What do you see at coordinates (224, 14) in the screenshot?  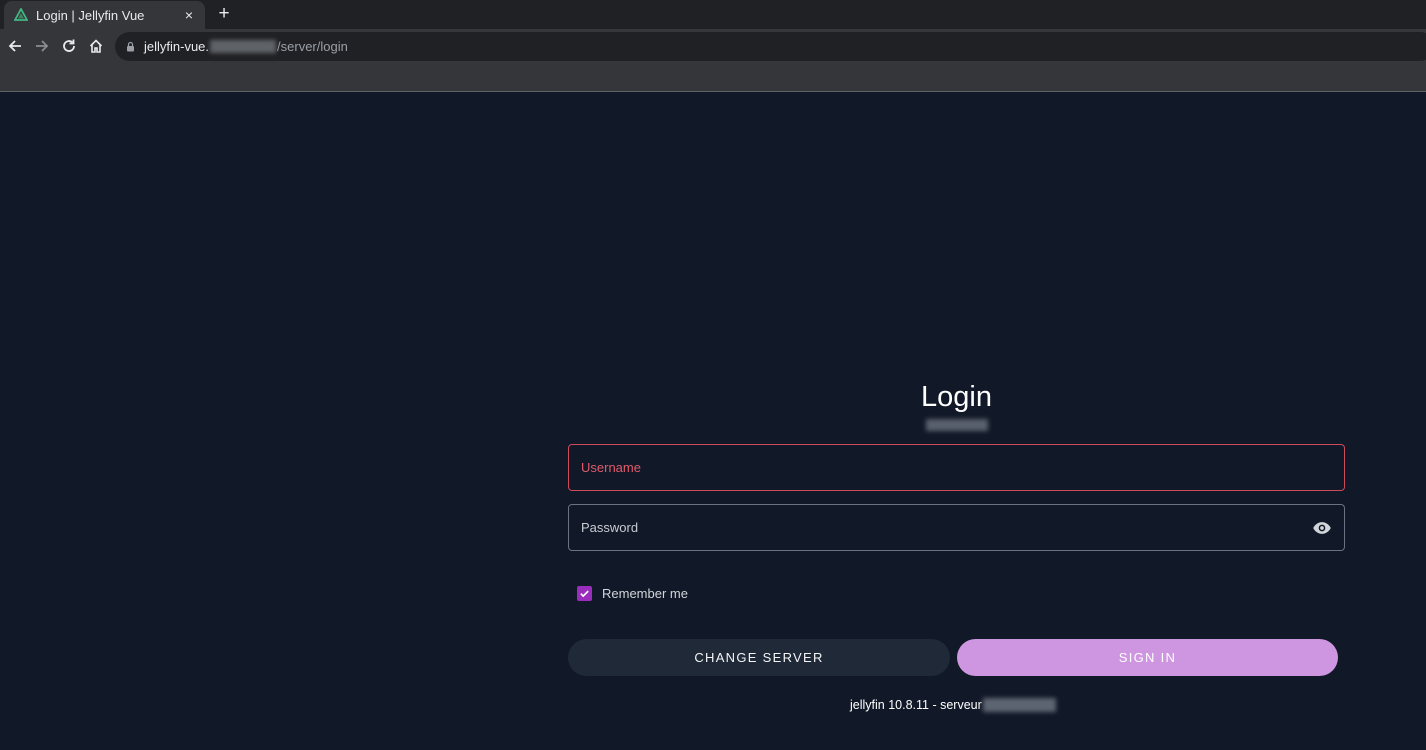 I see `new-tab-button: +` at bounding box center [224, 14].